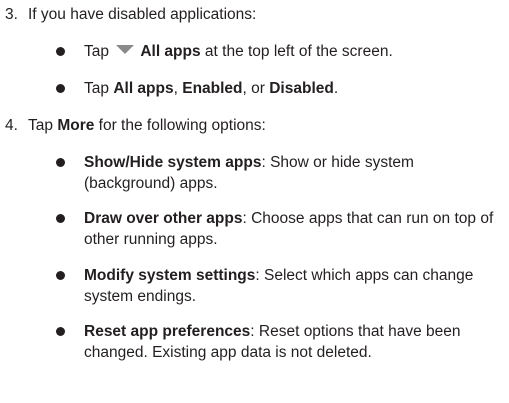 This screenshot has height=403, width=509. Describe the element at coordinates (125, 49) in the screenshot. I see `dropdown-triangle-icon` at that location.